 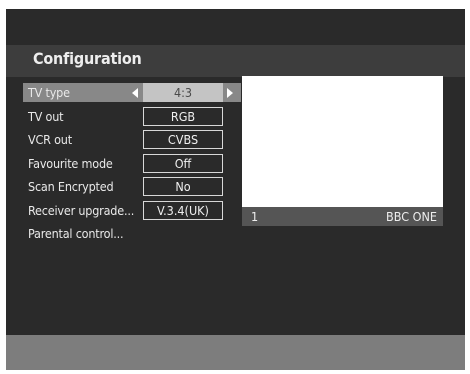 I want to click on video-preview, so click(x=342, y=141).